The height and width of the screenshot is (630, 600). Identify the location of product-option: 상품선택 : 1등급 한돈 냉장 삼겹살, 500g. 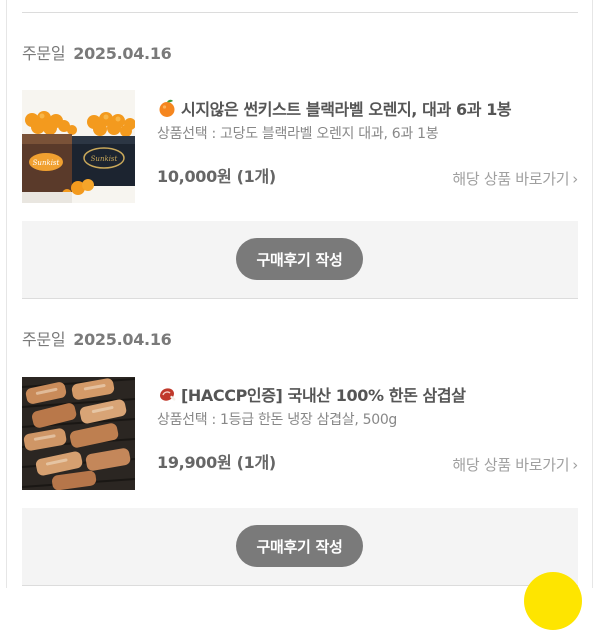
(277, 420).